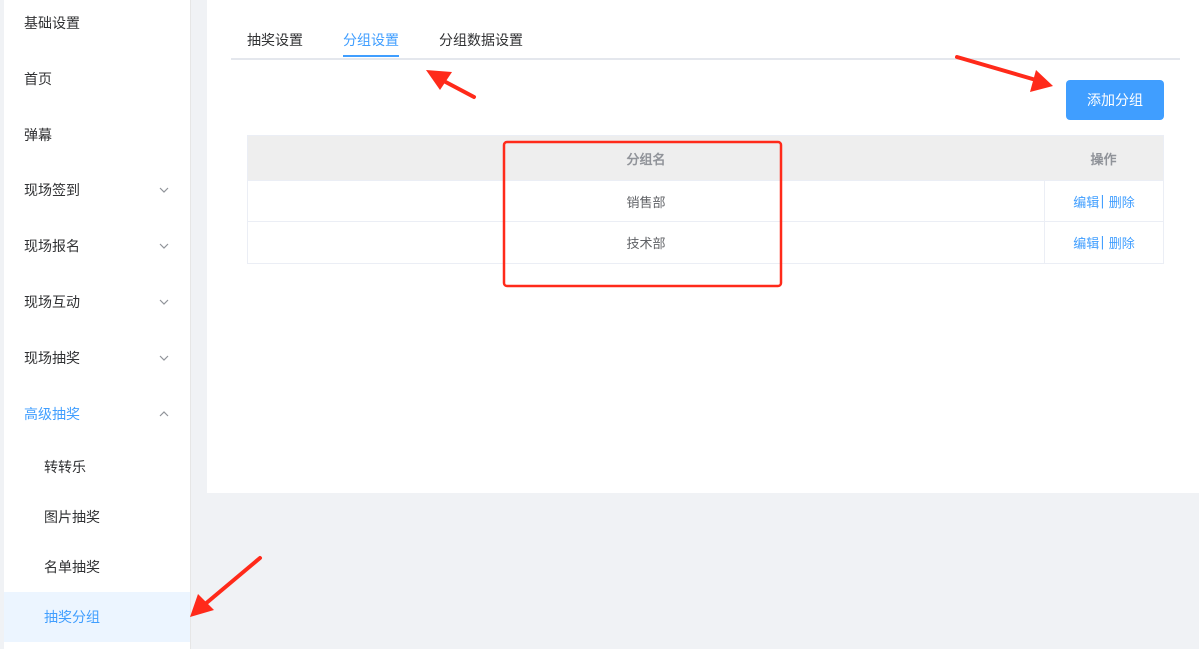 This screenshot has width=1199, height=649. What do you see at coordinates (97, 79) in the screenshot?
I see `sidebar-item-home: 首页` at bounding box center [97, 79].